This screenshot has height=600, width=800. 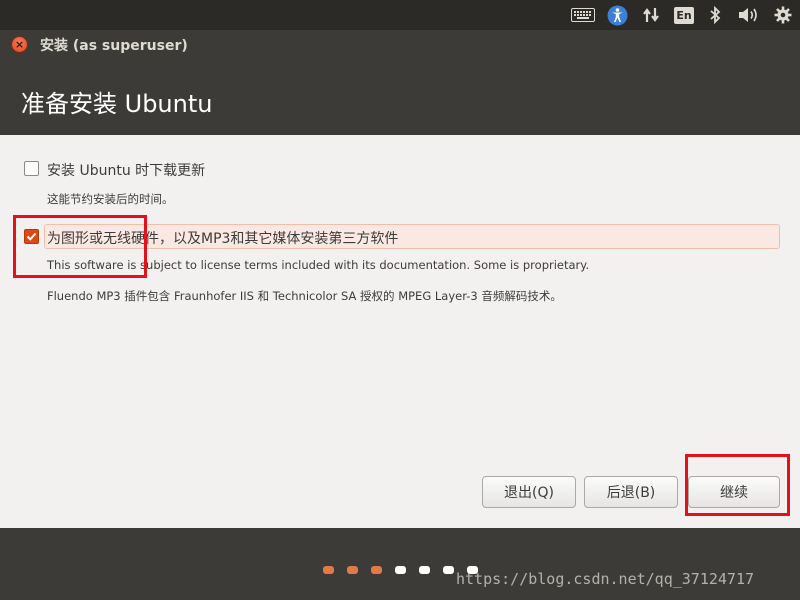 I want to click on watermark: https://blog.csdn.net/qq_37124717, so click(x=605, y=579).